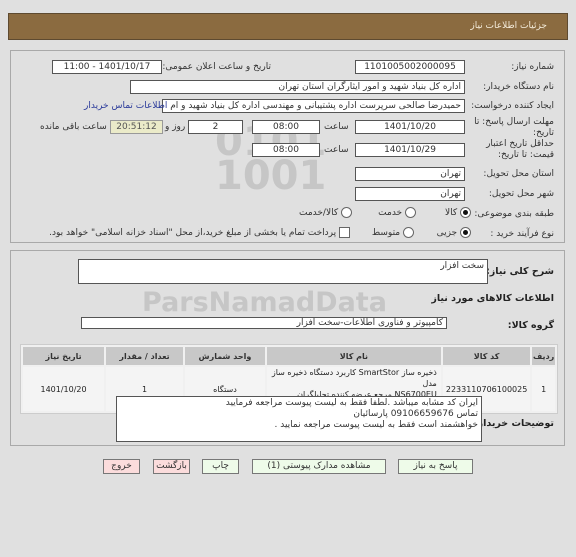 The image size is (576, 557). I want to click on price-validity-date: 1401/10/29, so click(410, 150).